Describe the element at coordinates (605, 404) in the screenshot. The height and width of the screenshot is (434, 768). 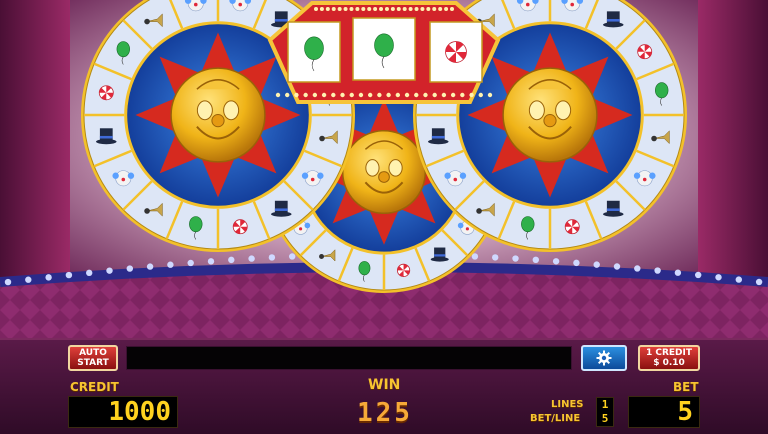
I see `lines-meter: 1` at that location.